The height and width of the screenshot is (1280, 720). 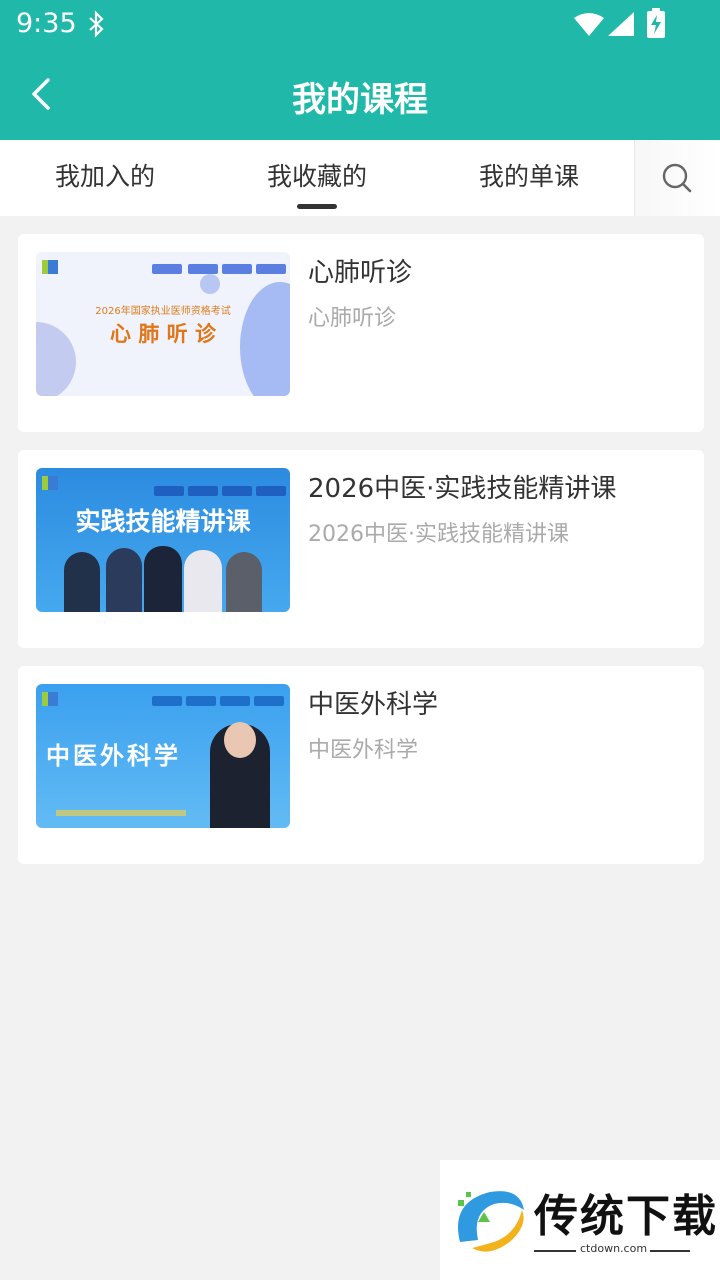 What do you see at coordinates (105, 178) in the screenshot?
I see `tab-joined: 我加入的` at bounding box center [105, 178].